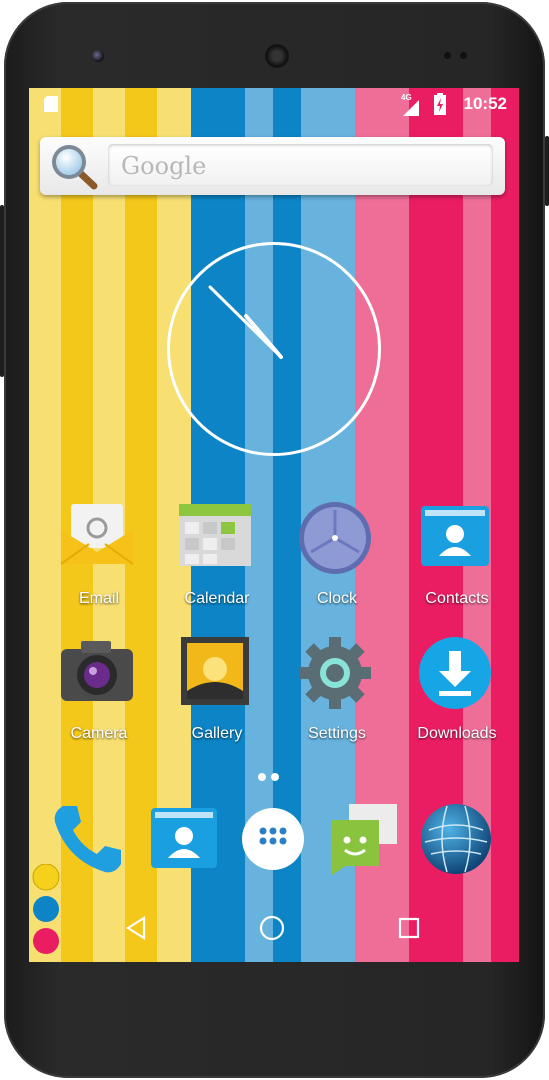  Describe the element at coordinates (164, 166) in the screenshot. I see `search-placeholder: Google` at that location.